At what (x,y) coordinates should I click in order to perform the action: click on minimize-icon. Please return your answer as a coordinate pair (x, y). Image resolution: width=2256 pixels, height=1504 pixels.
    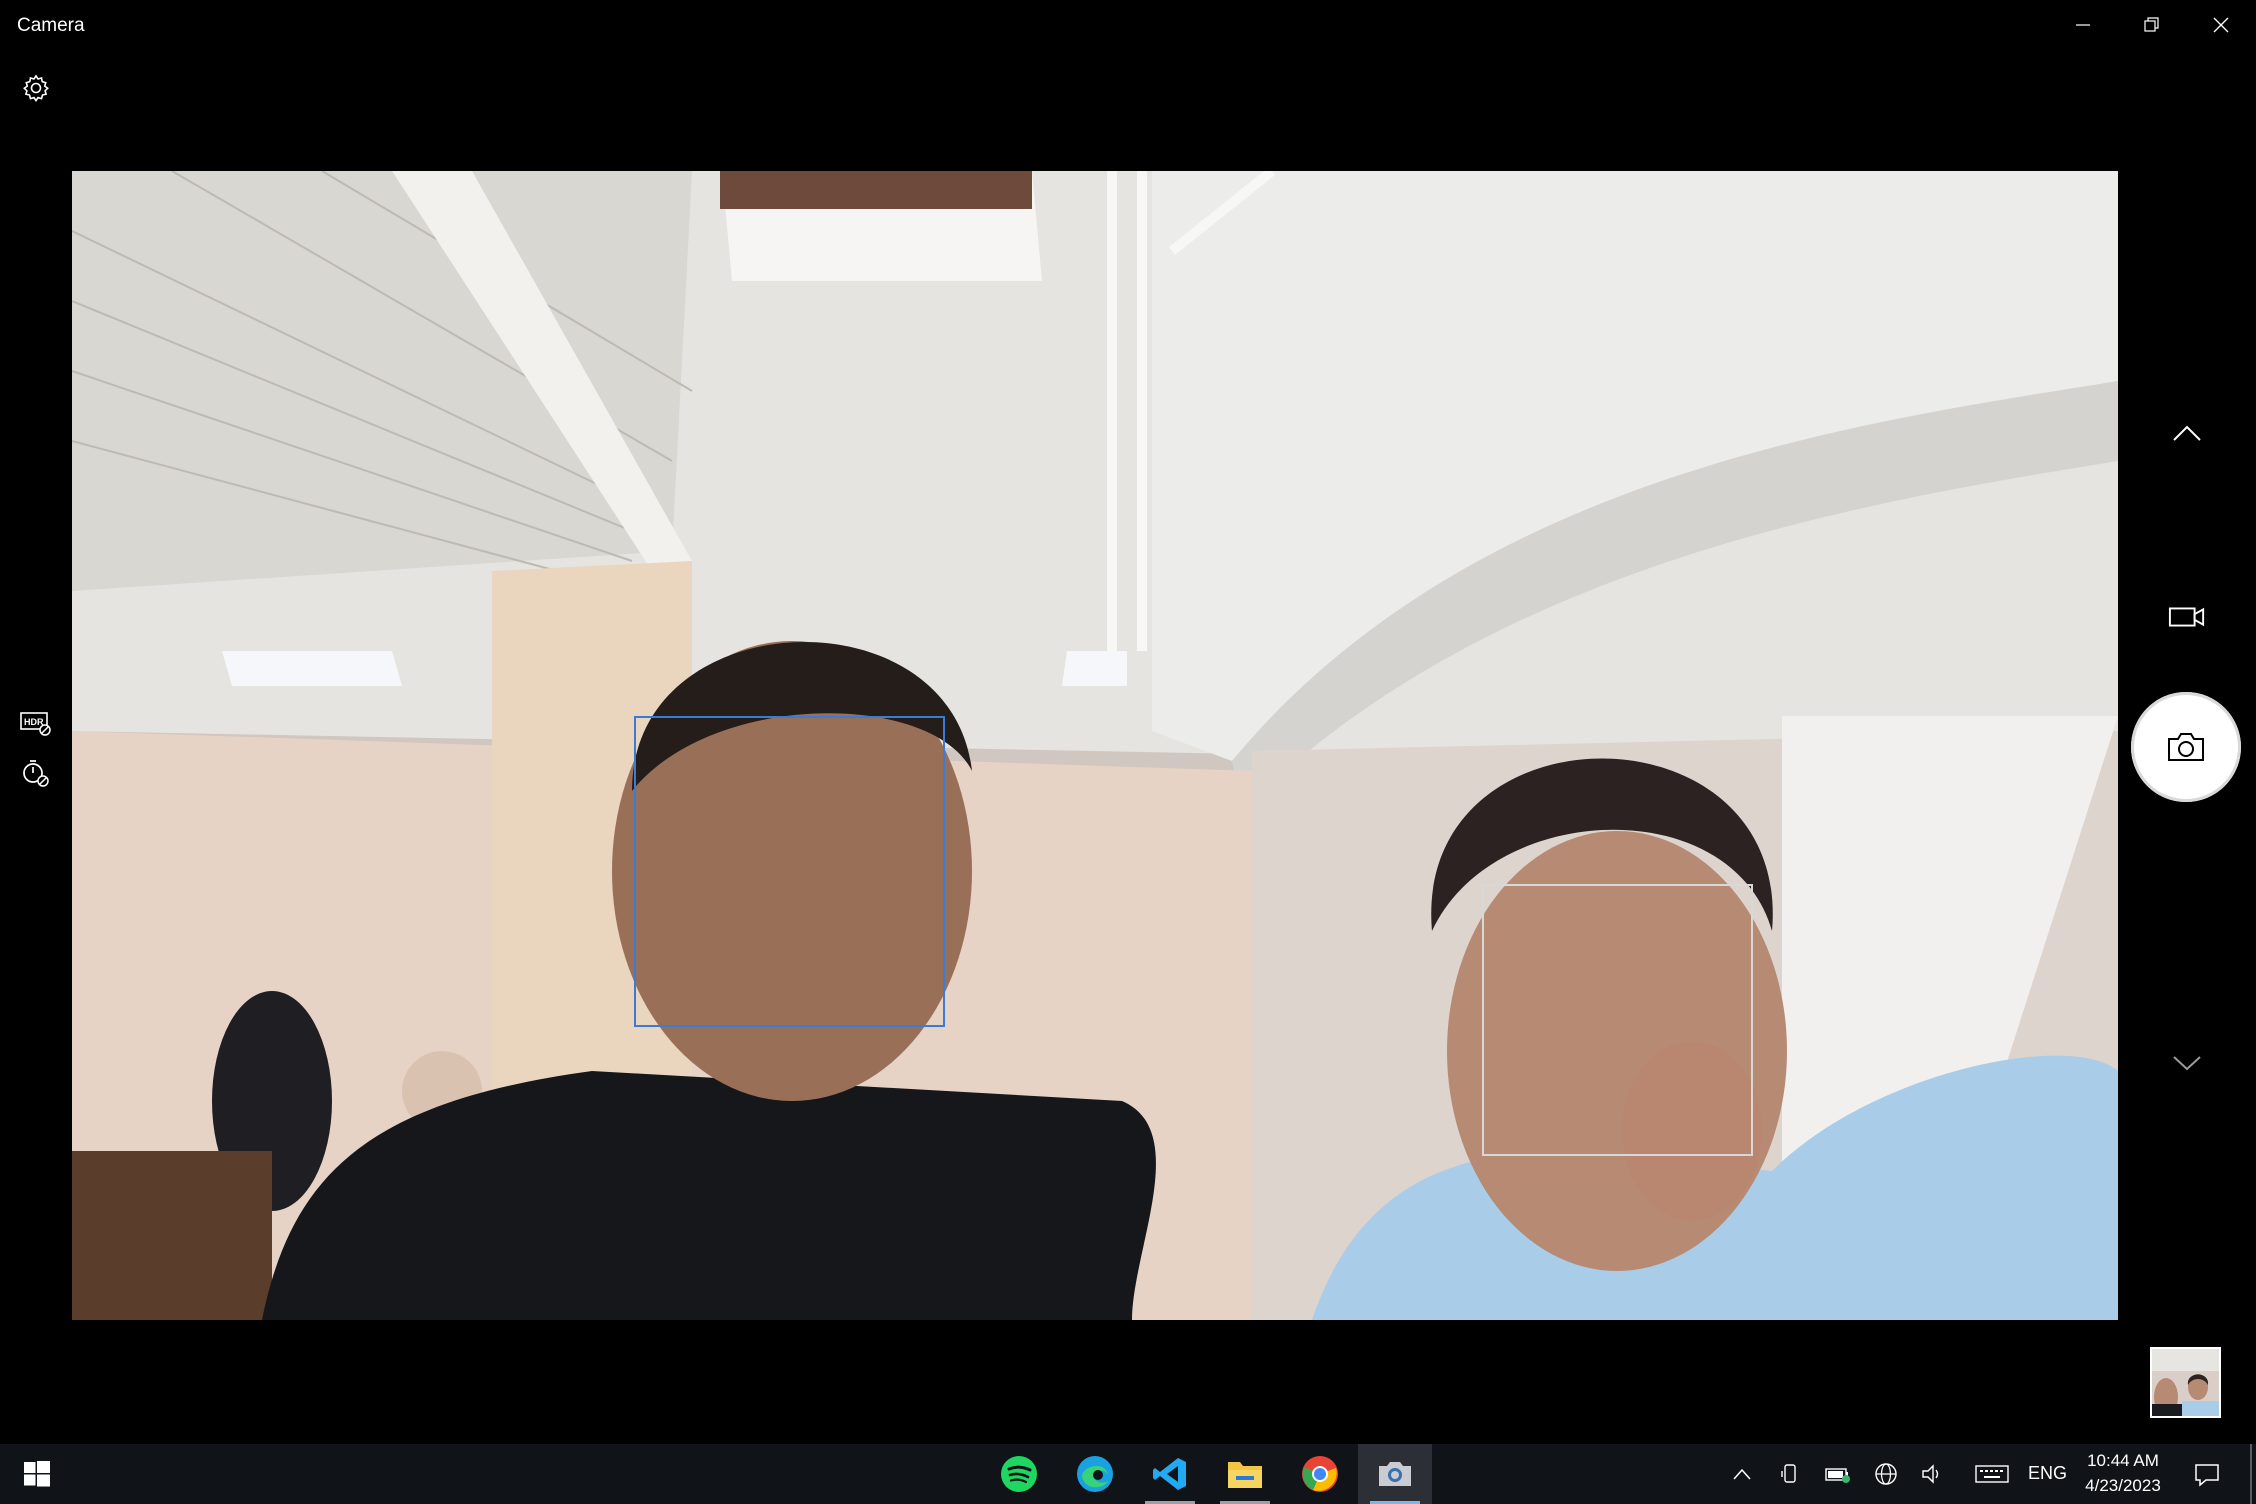
    Looking at the image, I should click on (2082, 25).